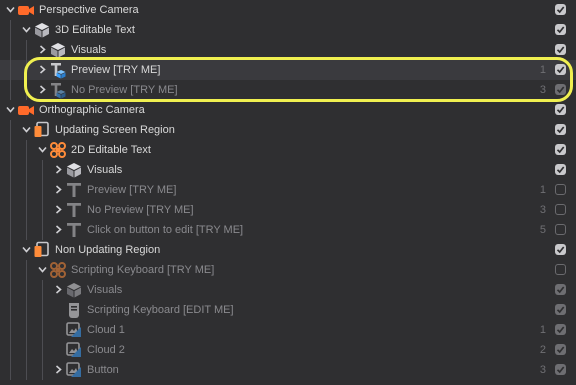 This screenshot has width=576, height=385. I want to click on tree-row: Orthographic Camera, so click(288, 110).